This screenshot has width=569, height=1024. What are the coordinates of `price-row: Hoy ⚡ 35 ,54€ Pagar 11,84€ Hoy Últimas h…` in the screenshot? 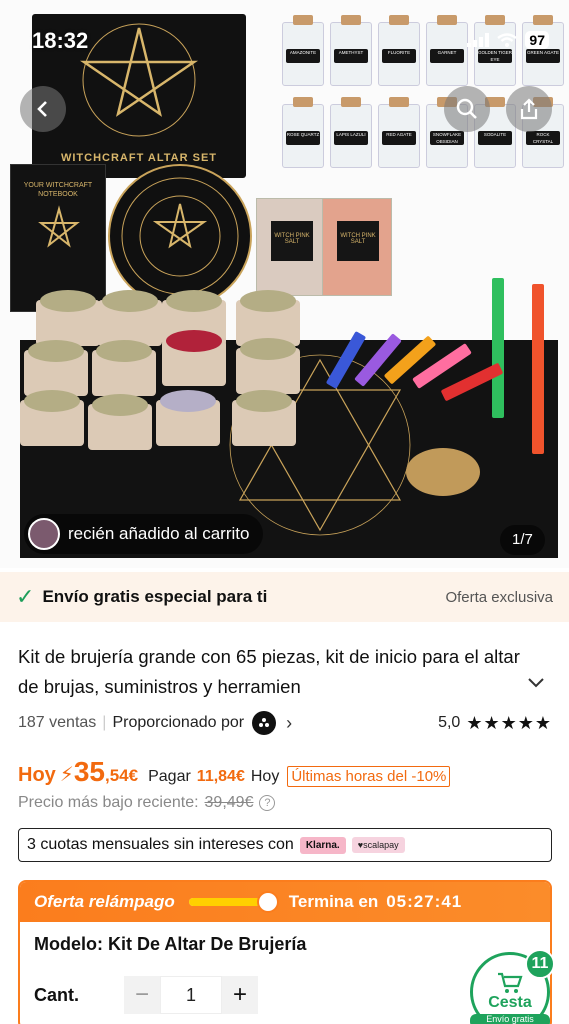 It's located at (285, 775).